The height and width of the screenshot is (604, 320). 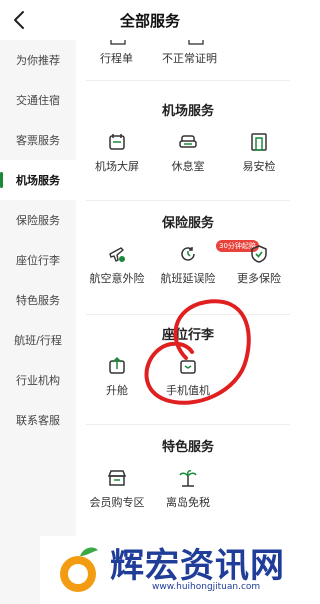 I want to click on certificate-icon, so click(x=196, y=42).